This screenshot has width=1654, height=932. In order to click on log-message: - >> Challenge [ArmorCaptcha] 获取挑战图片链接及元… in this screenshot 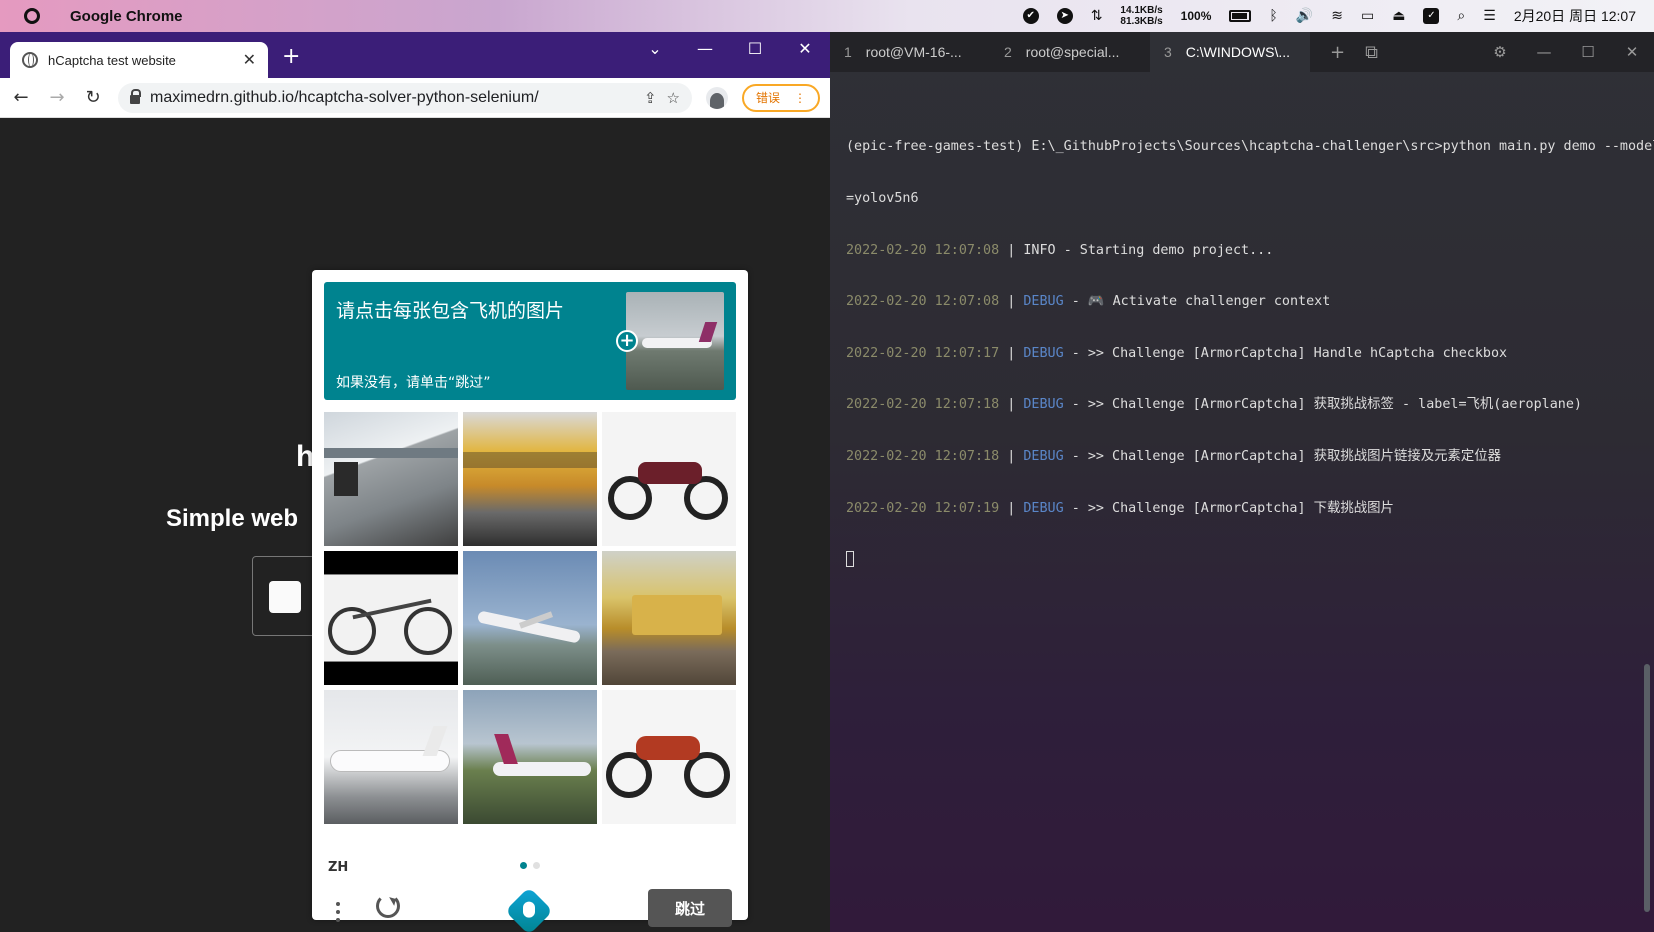, I will do `click(1286, 457)`.